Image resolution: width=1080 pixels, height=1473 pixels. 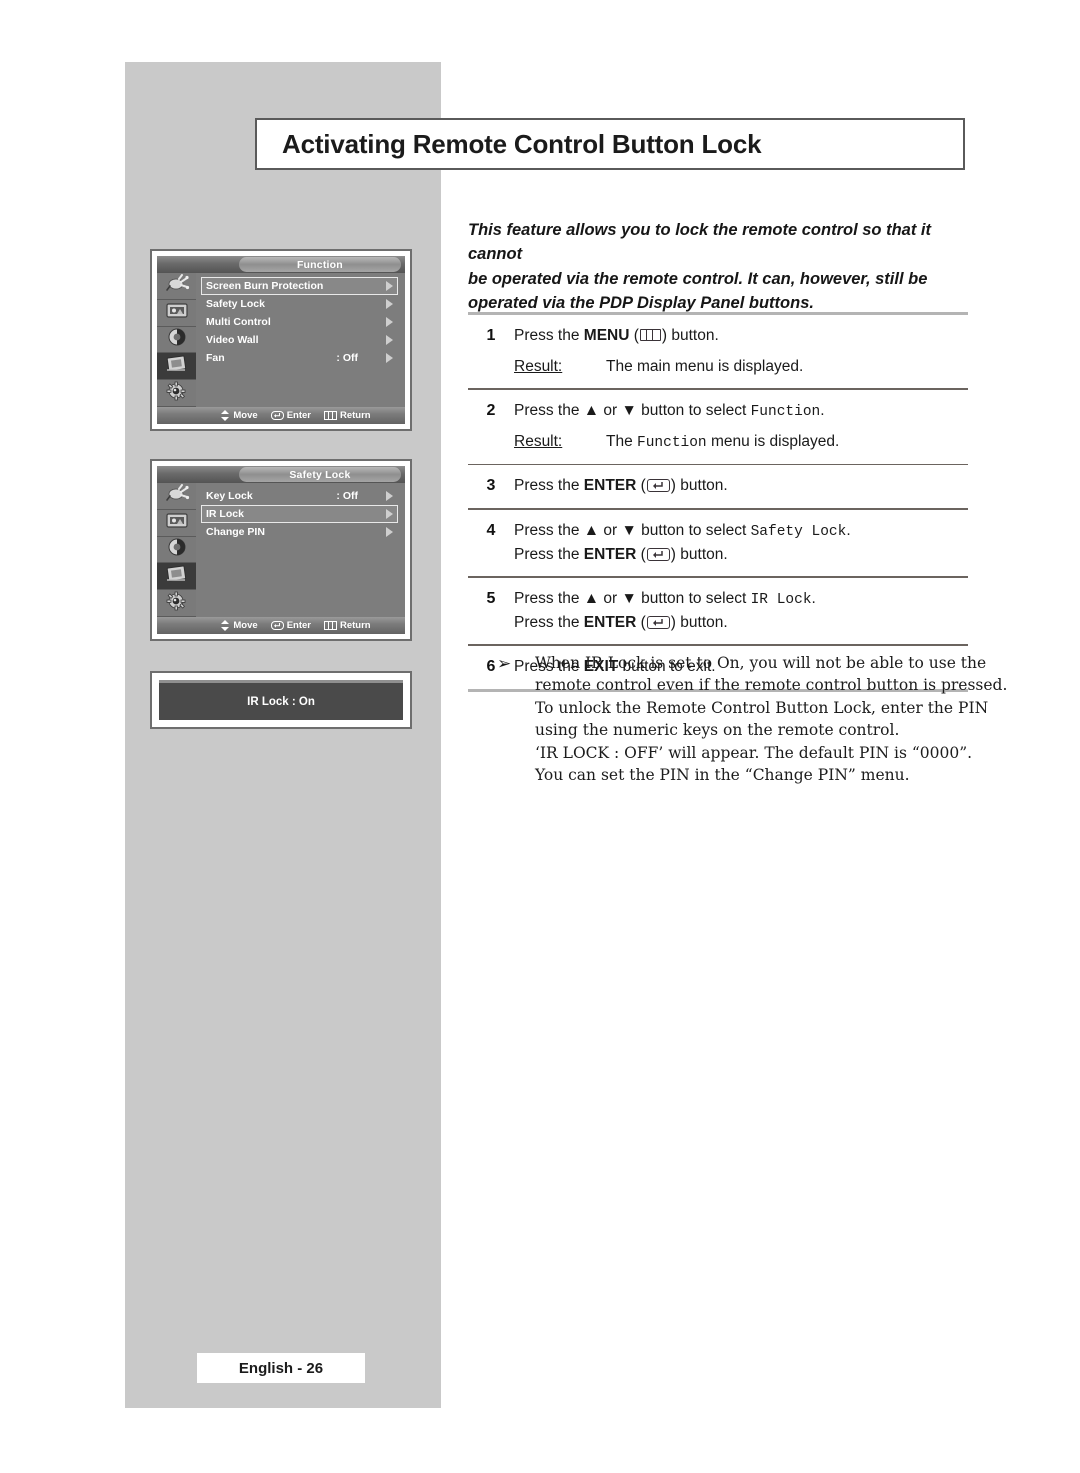 I want to click on toast-text: IR Lock : On, so click(x=281, y=701).